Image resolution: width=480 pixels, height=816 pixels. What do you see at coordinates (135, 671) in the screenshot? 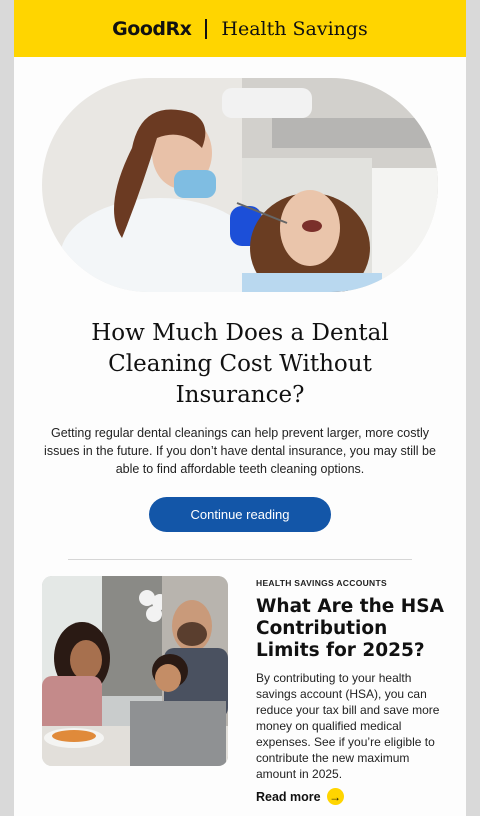
I see `article-image` at bounding box center [135, 671].